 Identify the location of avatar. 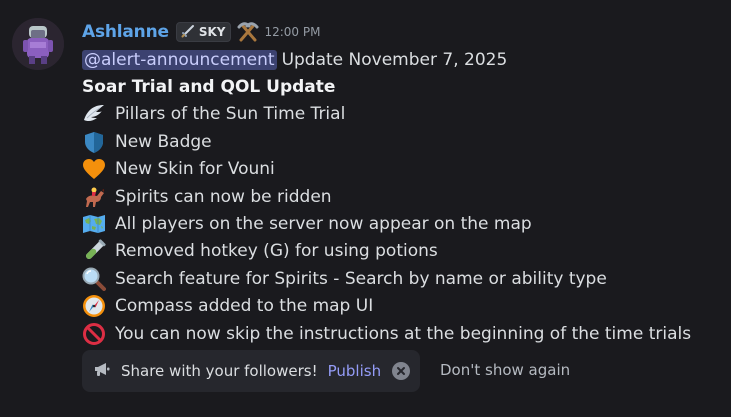
(38, 44).